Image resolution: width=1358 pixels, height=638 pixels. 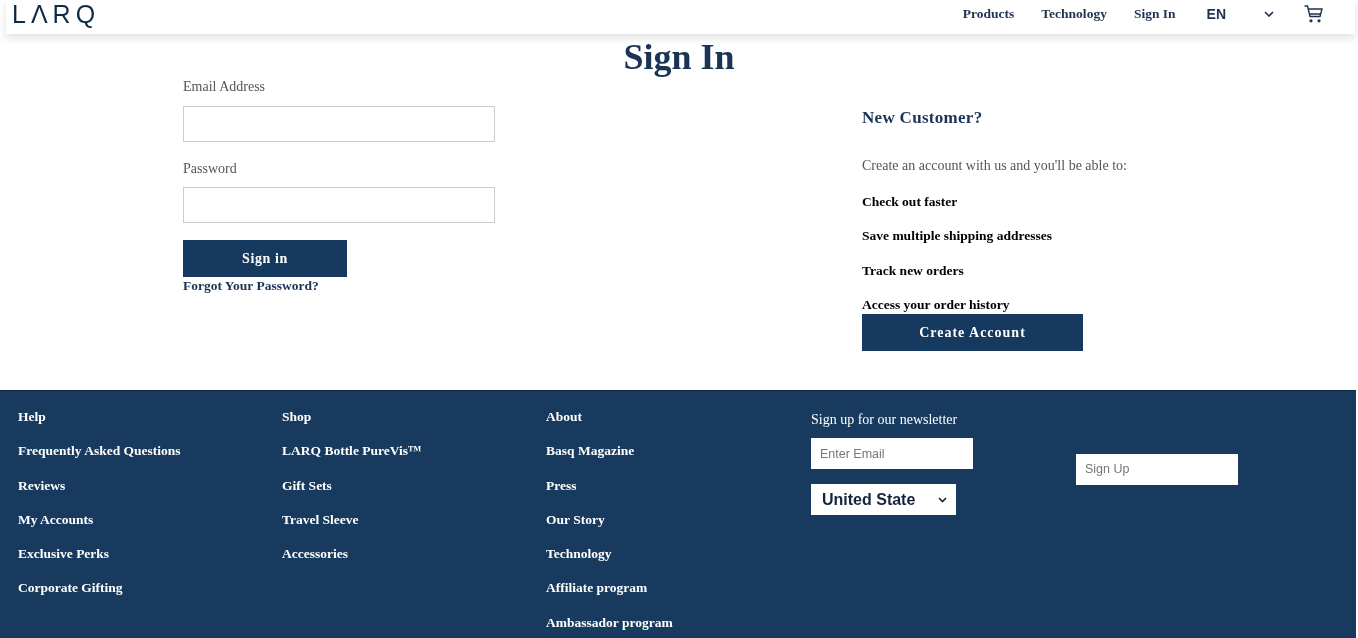 I want to click on benefit-text: Access your order history, so click(x=936, y=304).